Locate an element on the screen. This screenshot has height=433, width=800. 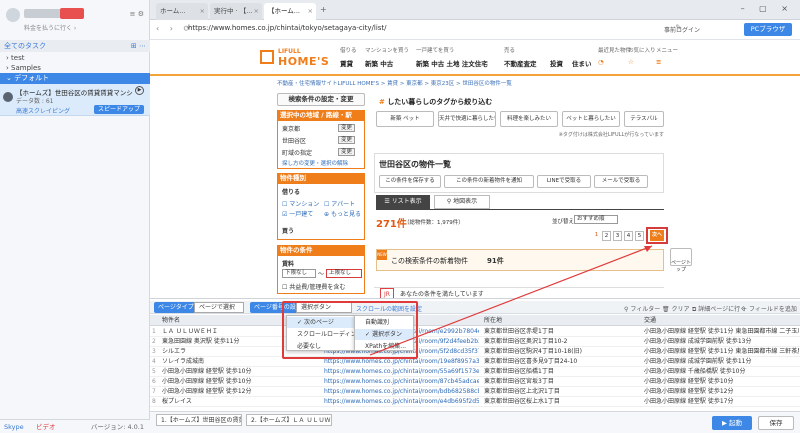
col-traffic: 交通 is located at coordinates (719, 320).